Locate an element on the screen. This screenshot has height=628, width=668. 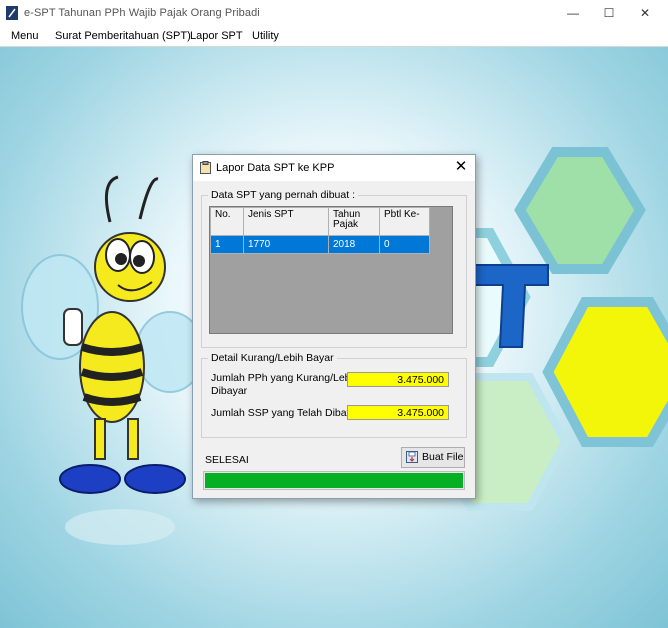
save-file-icon is located at coordinates (412, 457).